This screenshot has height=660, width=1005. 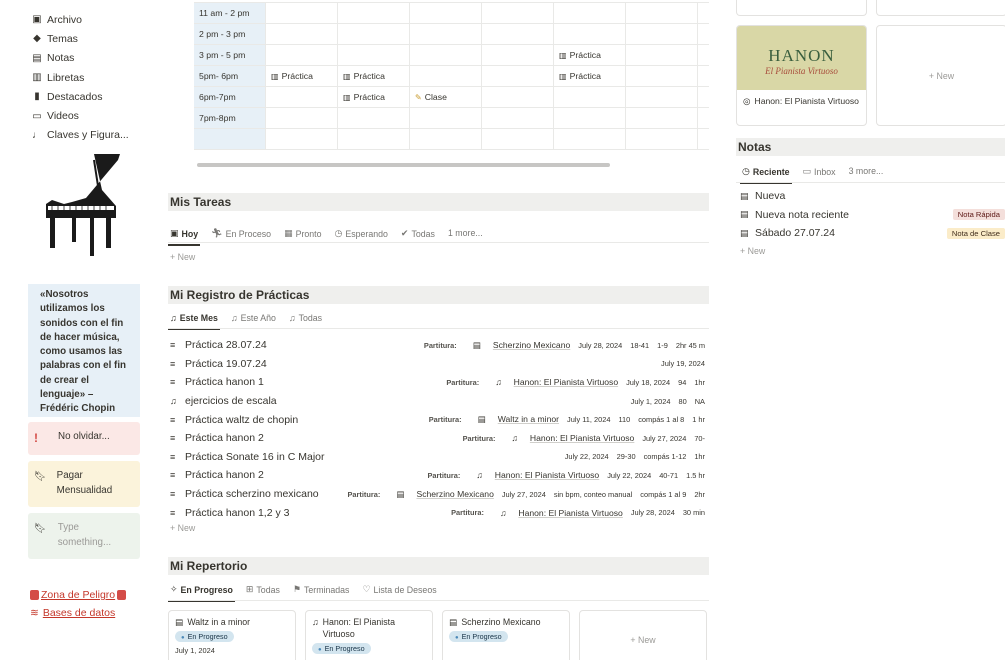 What do you see at coordinates (819, 174) in the screenshot?
I see `tab-inbox: ▭ Inbox` at bounding box center [819, 174].